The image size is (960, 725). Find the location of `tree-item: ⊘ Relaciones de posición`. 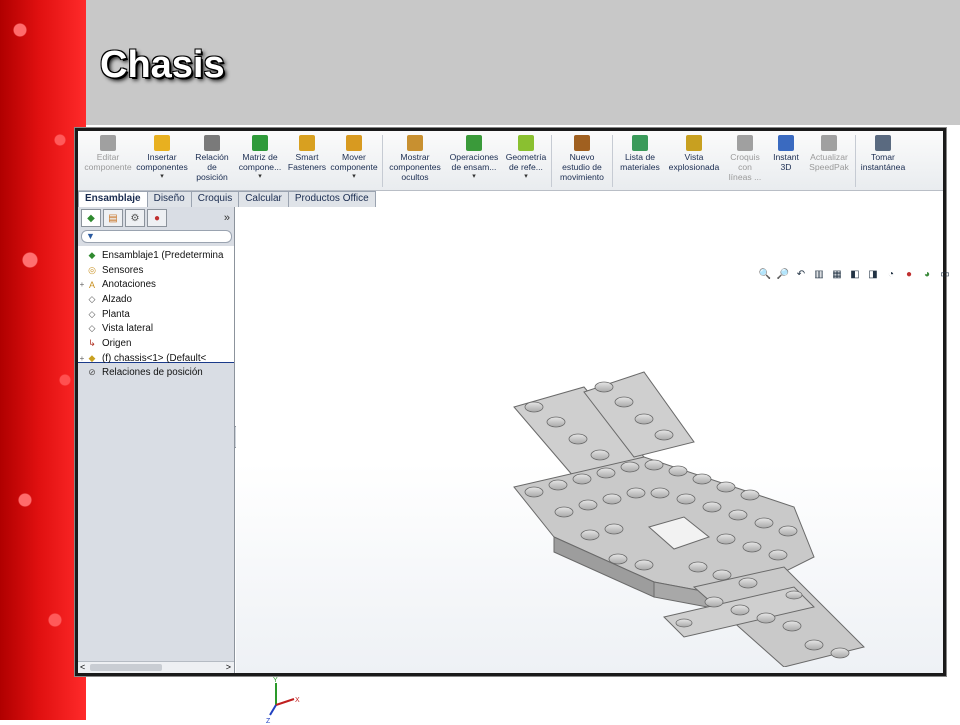

tree-item: ⊘ Relaciones de posición is located at coordinates (156, 373).